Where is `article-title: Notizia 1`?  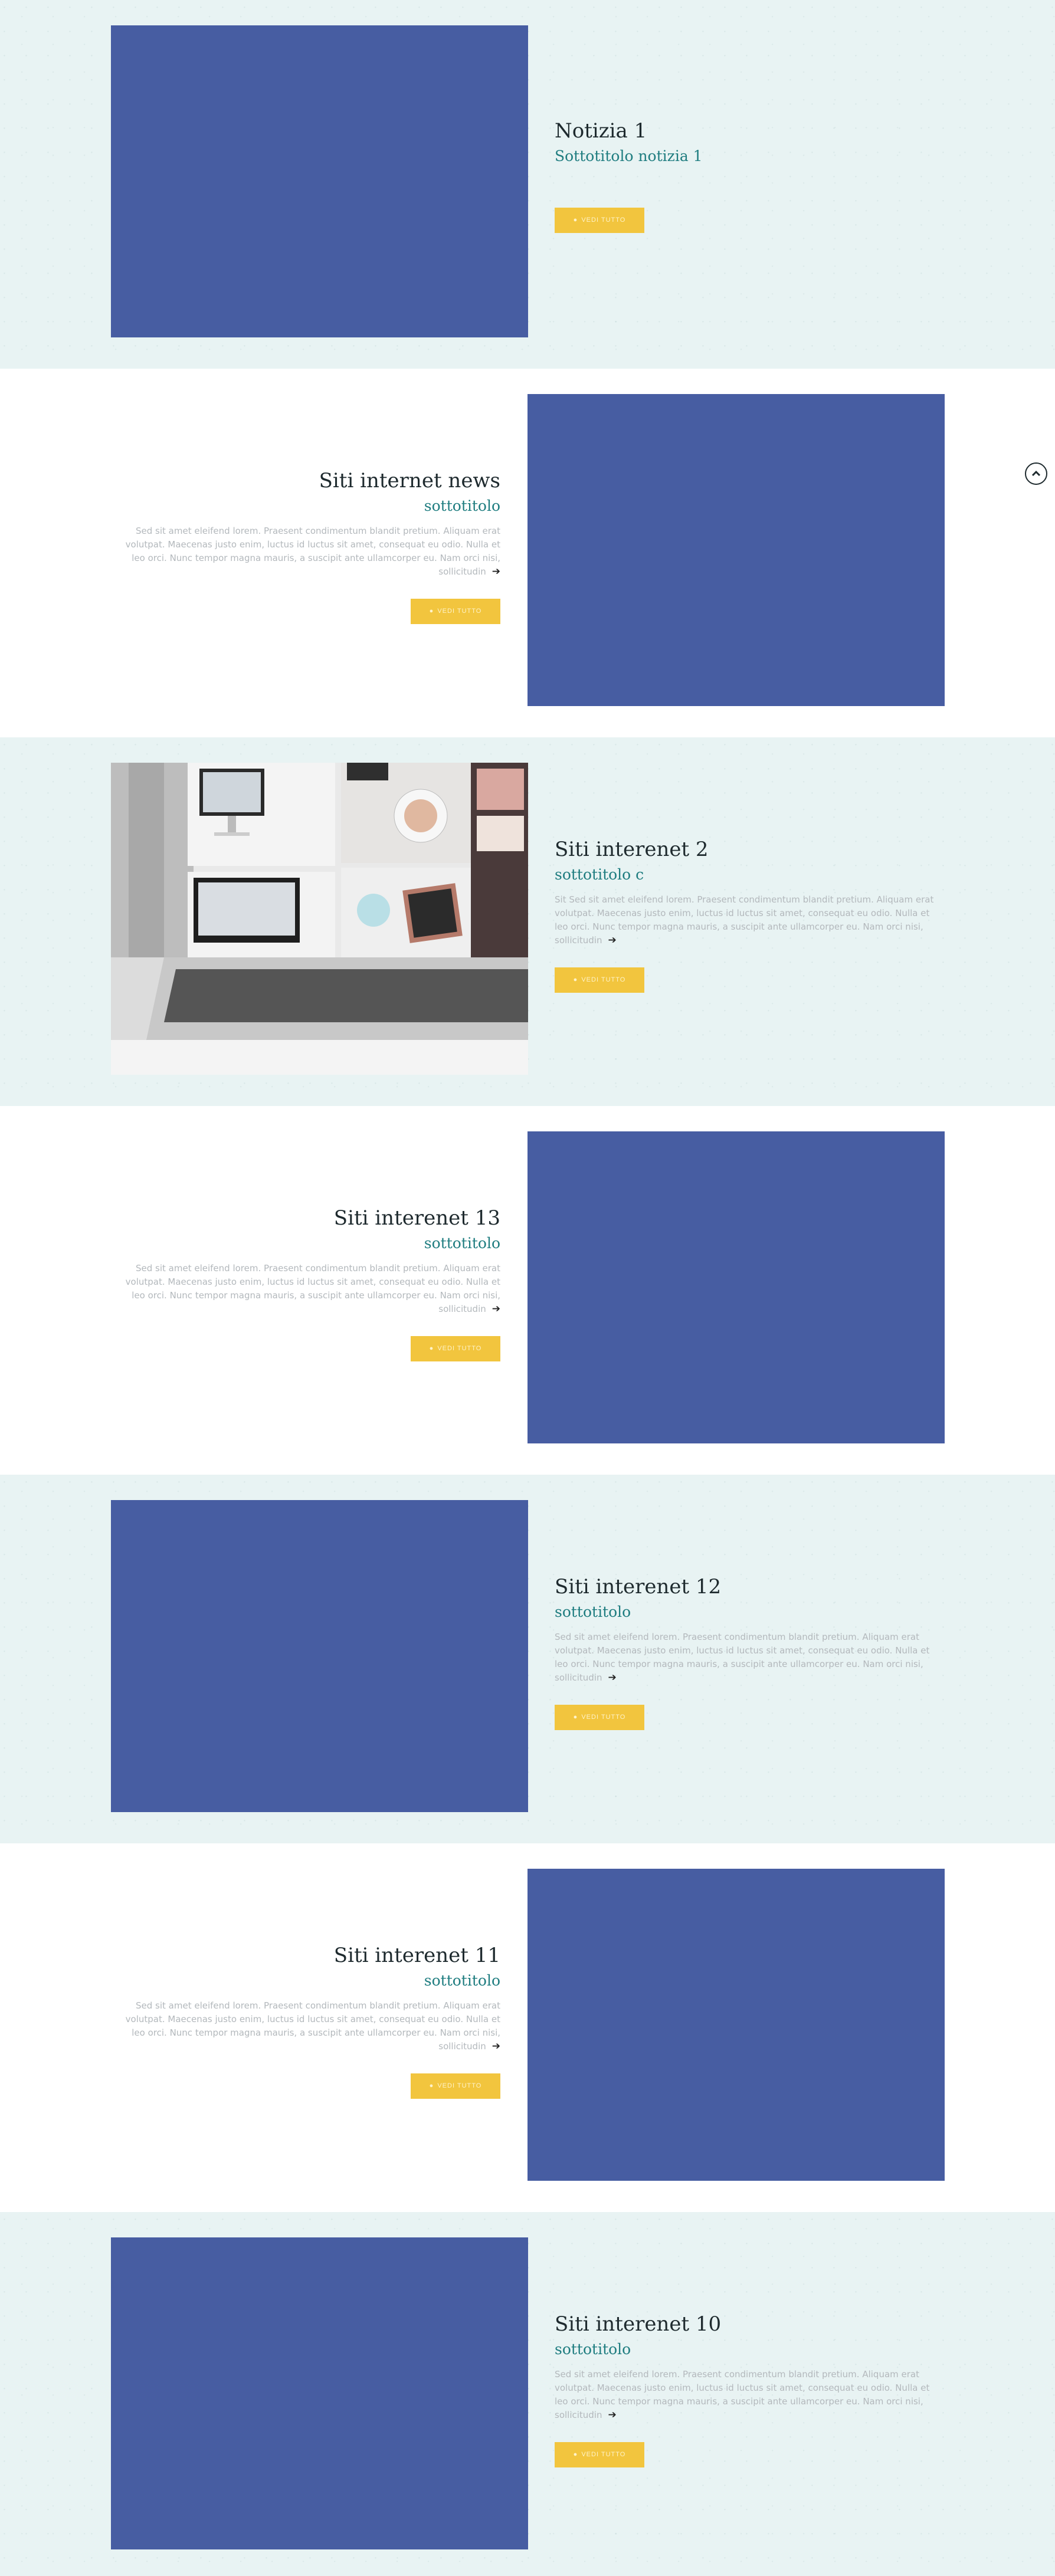
article-title: Notizia 1 is located at coordinates (601, 131).